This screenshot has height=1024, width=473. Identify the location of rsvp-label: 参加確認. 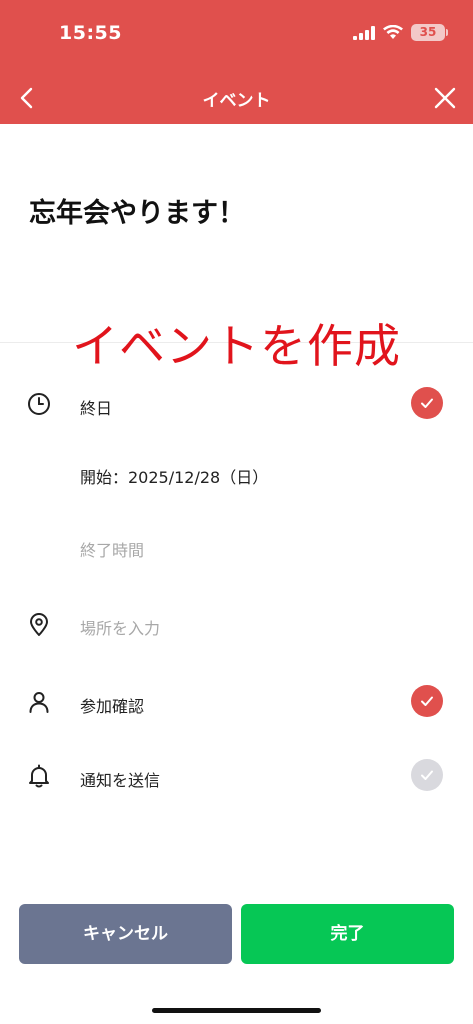
(112, 706).